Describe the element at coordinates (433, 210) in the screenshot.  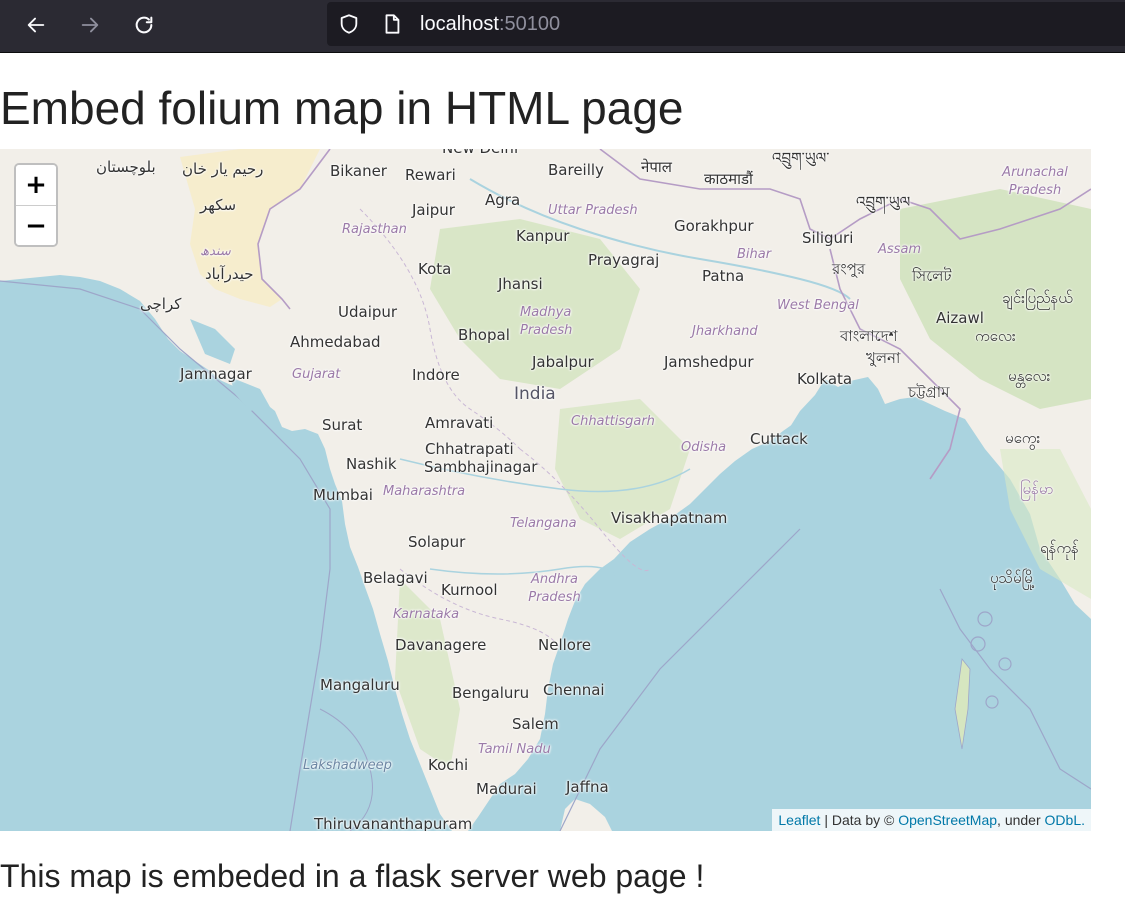
I see `label-jaipur: Jaipur` at that location.